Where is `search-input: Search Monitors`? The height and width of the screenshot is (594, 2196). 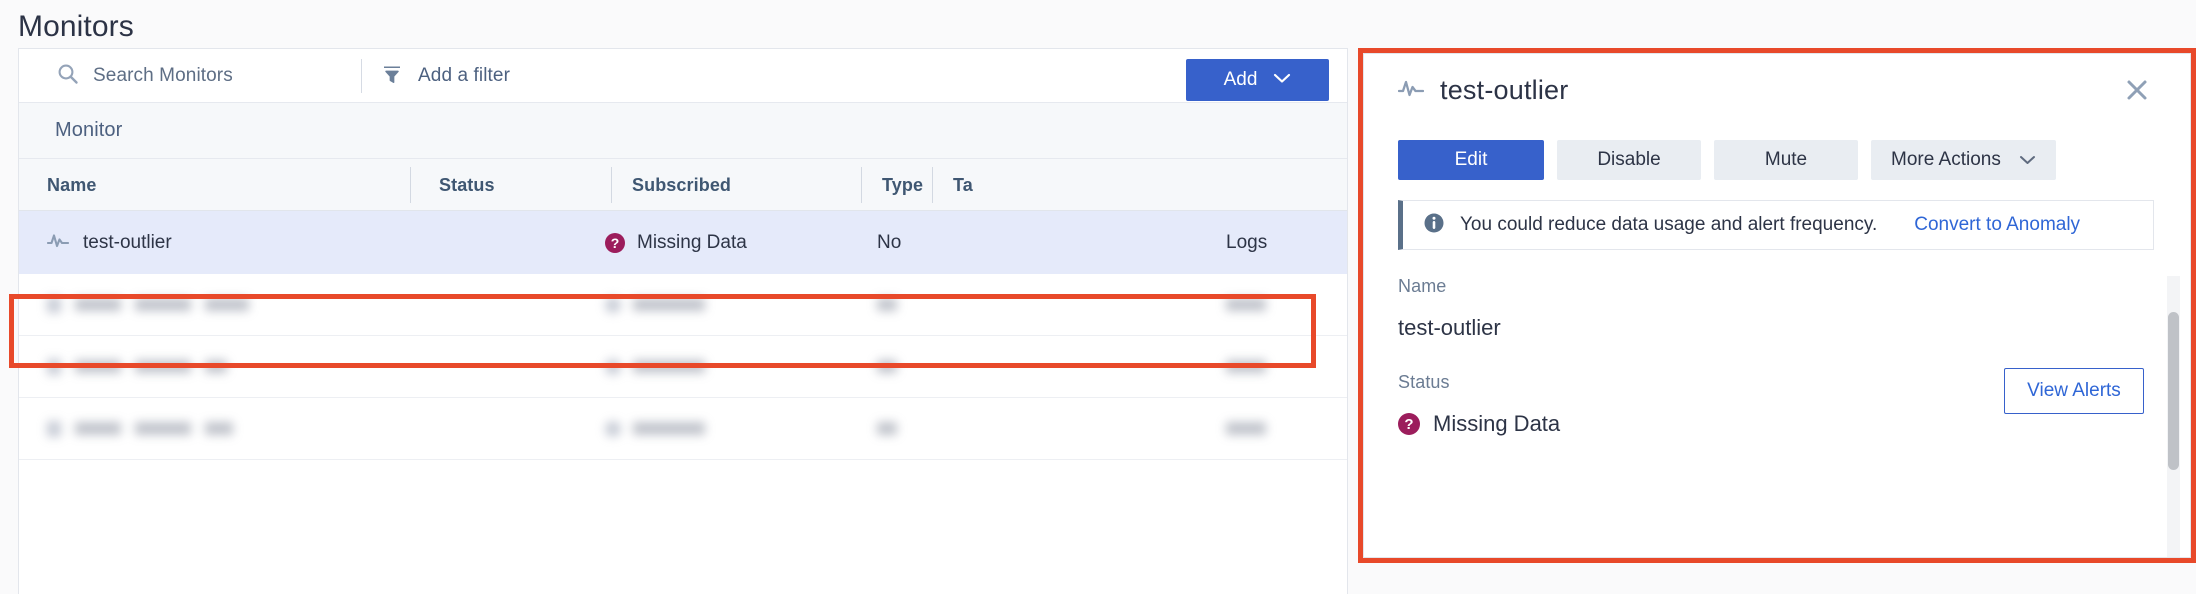
search-input: Search Monitors is located at coordinates (190, 76).